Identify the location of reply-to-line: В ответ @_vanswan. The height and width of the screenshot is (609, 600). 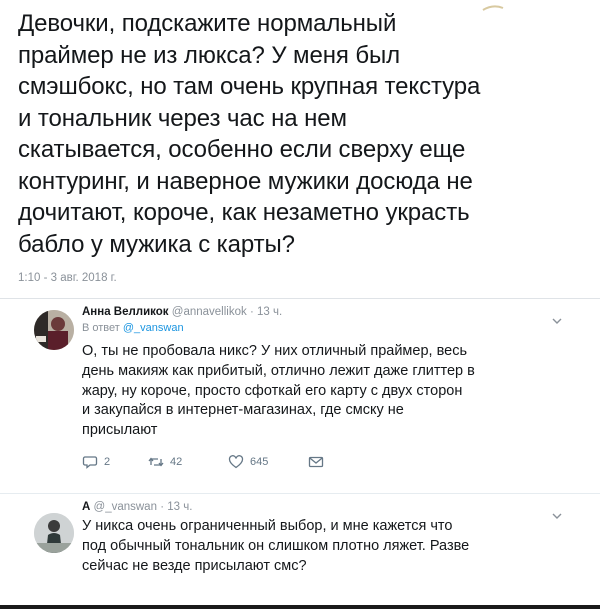
(323, 328).